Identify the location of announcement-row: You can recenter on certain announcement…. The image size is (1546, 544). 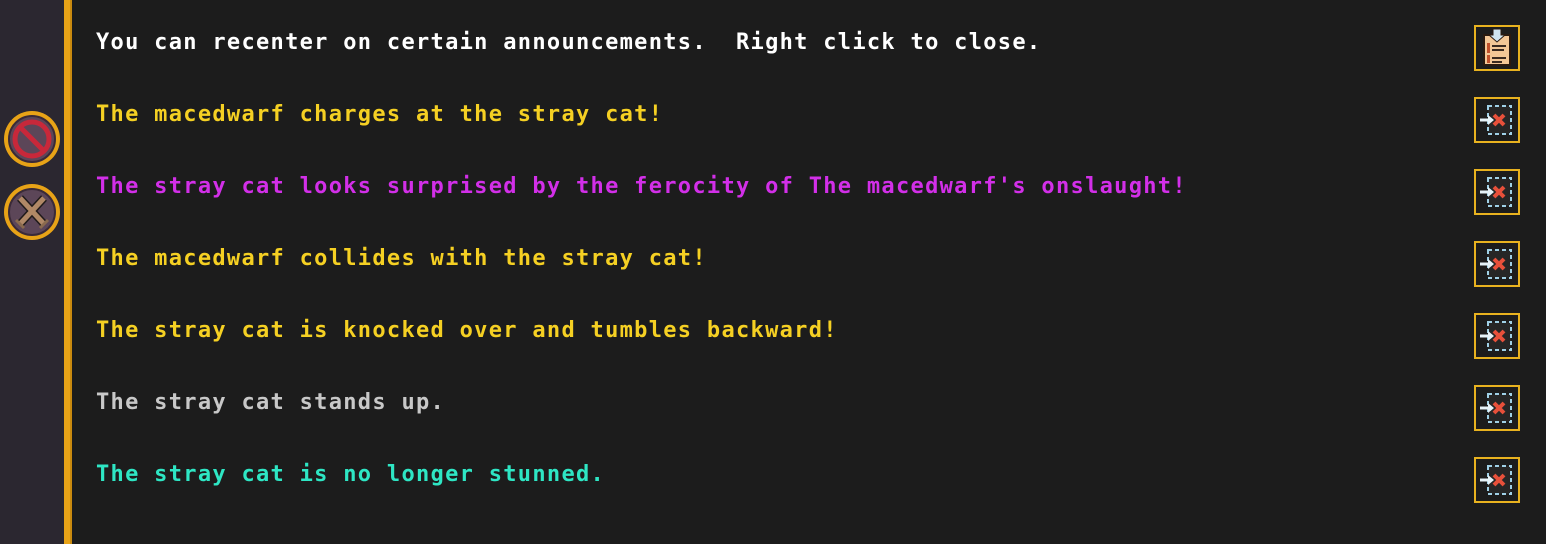
(821, 36).